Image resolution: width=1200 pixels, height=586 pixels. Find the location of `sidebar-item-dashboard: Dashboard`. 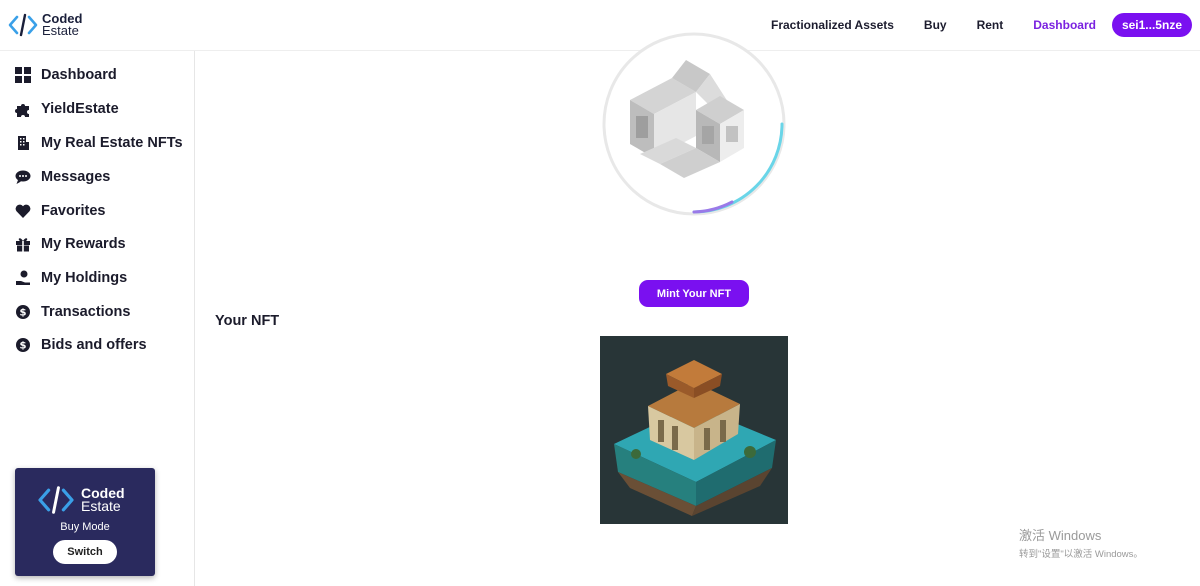

sidebar-item-dashboard: Dashboard is located at coordinates (66, 75).